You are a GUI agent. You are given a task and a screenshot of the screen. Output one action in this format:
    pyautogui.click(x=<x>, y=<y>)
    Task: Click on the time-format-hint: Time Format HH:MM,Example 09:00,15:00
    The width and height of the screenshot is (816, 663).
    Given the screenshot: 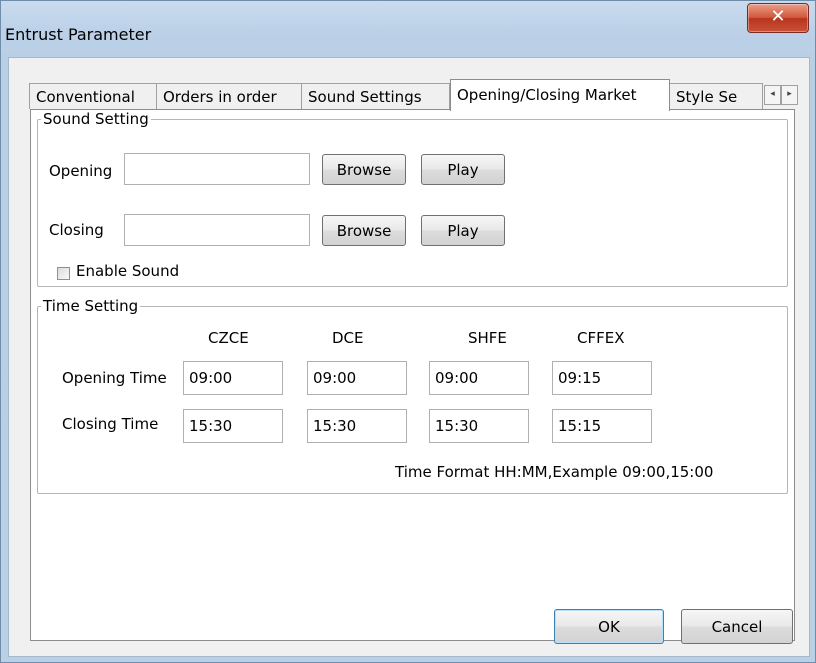 What is the action you would take?
    pyautogui.click(x=554, y=472)
    